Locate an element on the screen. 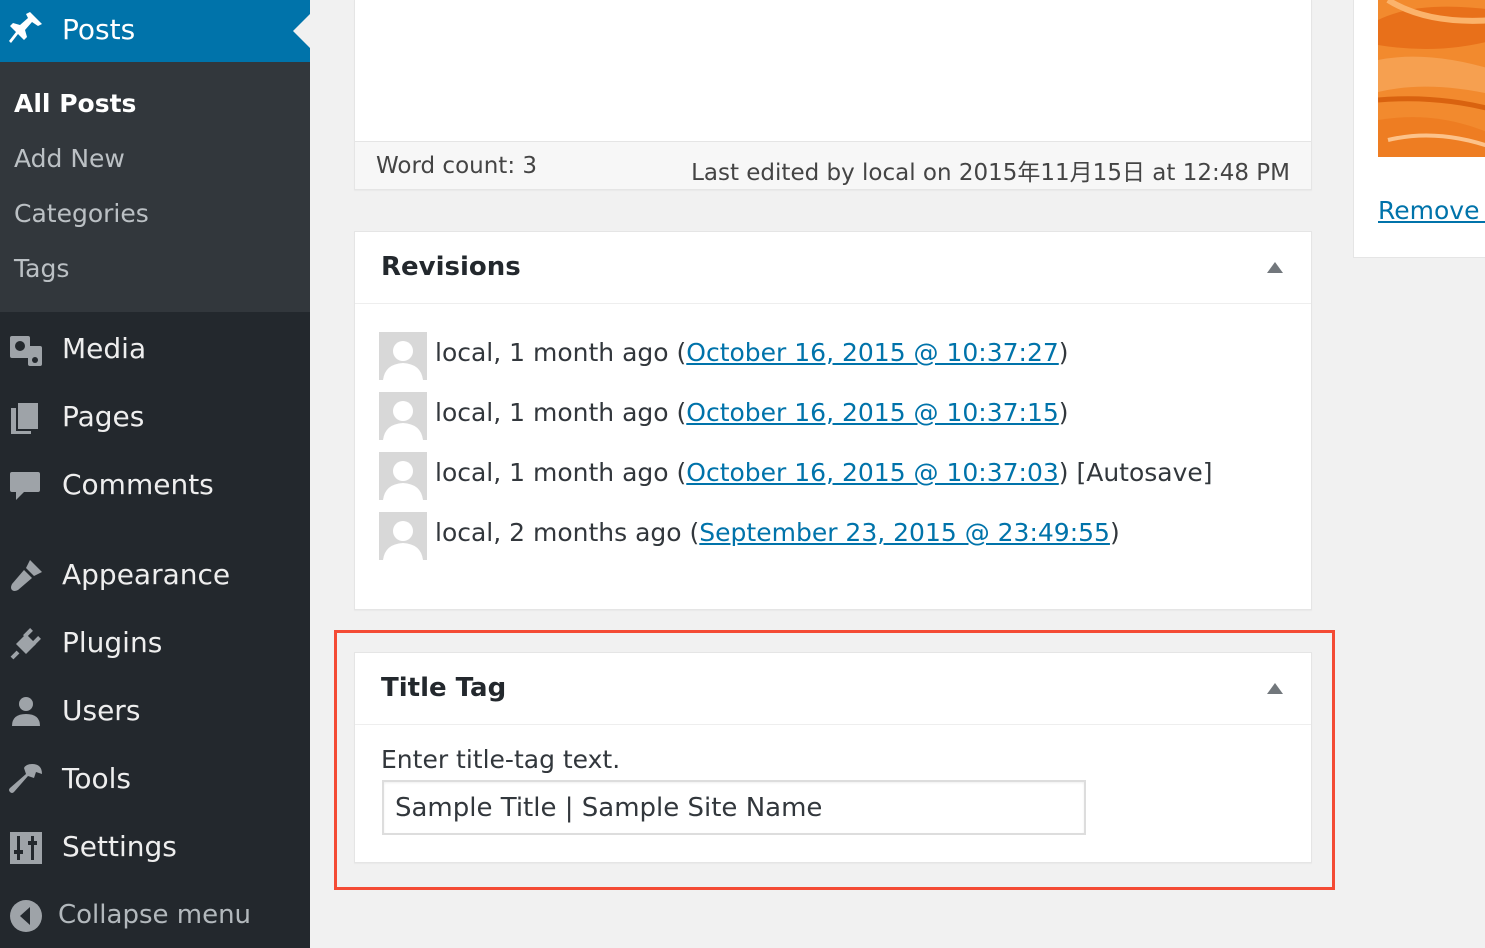  remove-featured-image-link: Remove f is located at coordinates (1431, 210).